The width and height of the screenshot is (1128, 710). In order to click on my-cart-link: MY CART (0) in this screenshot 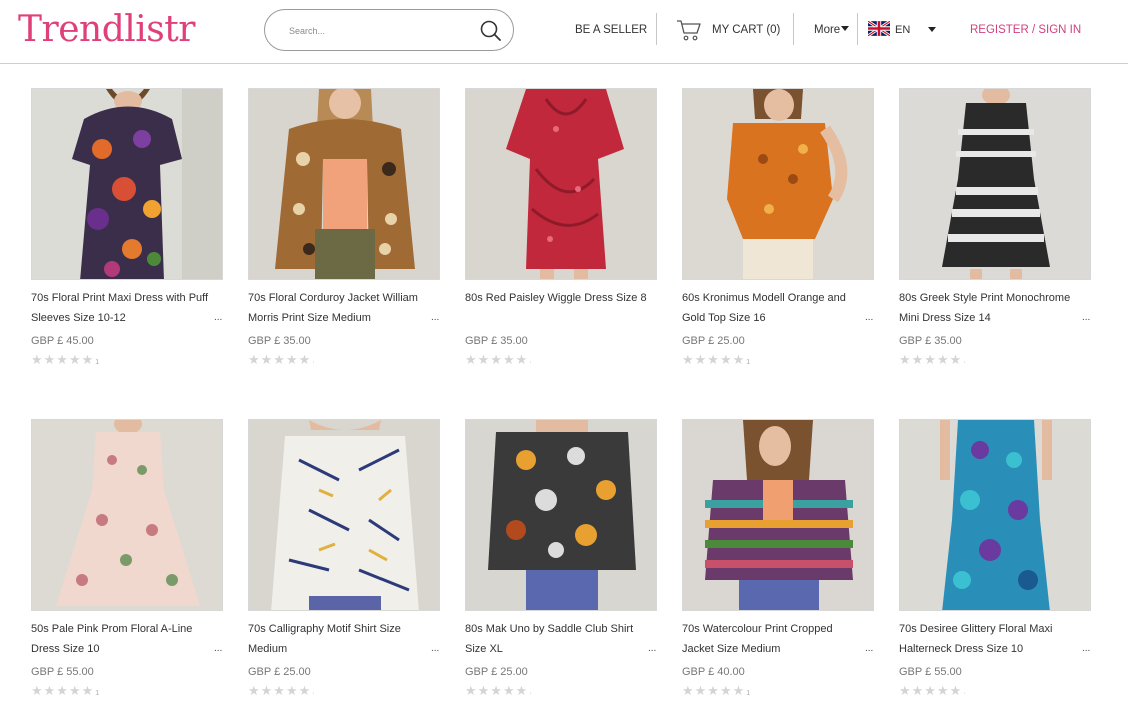, I will do `click(746, 30)`.